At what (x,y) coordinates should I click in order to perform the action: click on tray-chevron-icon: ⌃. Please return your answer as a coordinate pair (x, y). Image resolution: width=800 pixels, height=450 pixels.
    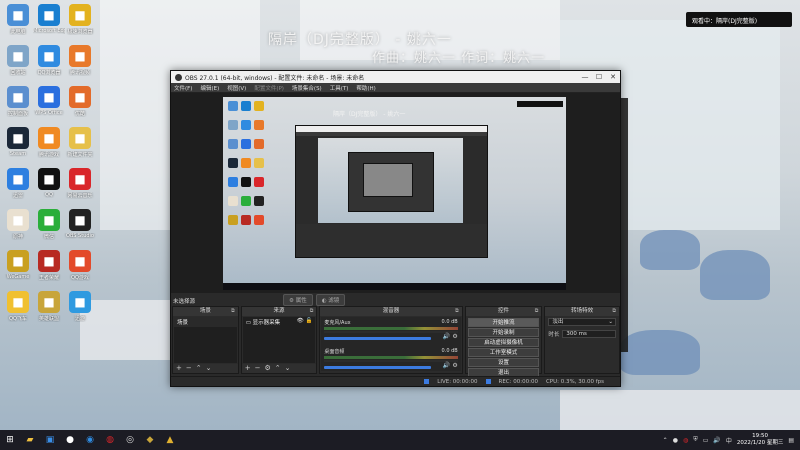
    Looking at the image, I should click on (665, 440).